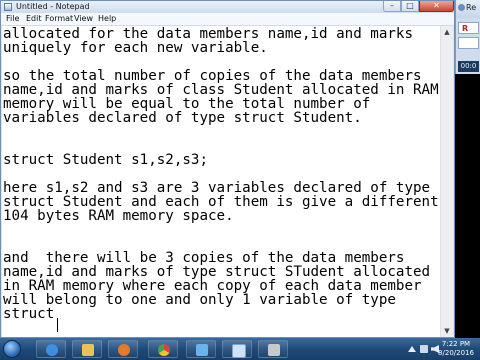 The width and height of the screenshot is (480, 360). Describe the element at coordinates (57, 325) in the screenshot. I see `text-caret` at that location.